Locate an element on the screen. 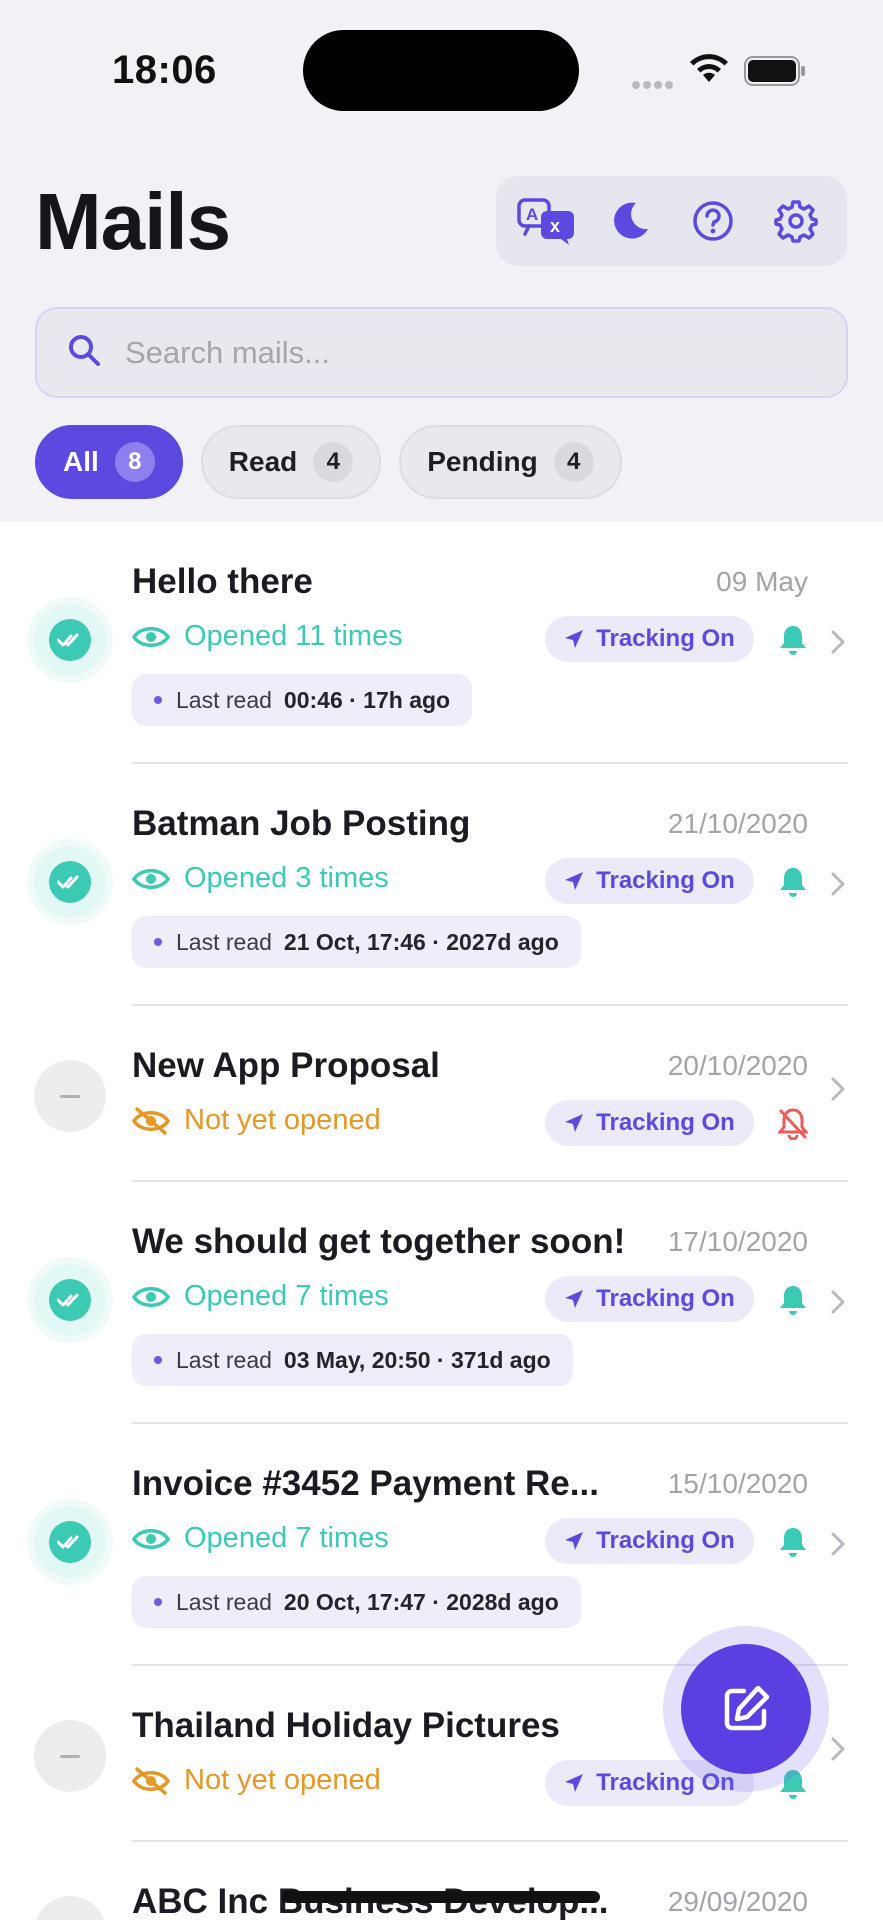 The height and width of the screenshot is (1920, 883). filter-all: All 8 is located at coordinates (109, 462).